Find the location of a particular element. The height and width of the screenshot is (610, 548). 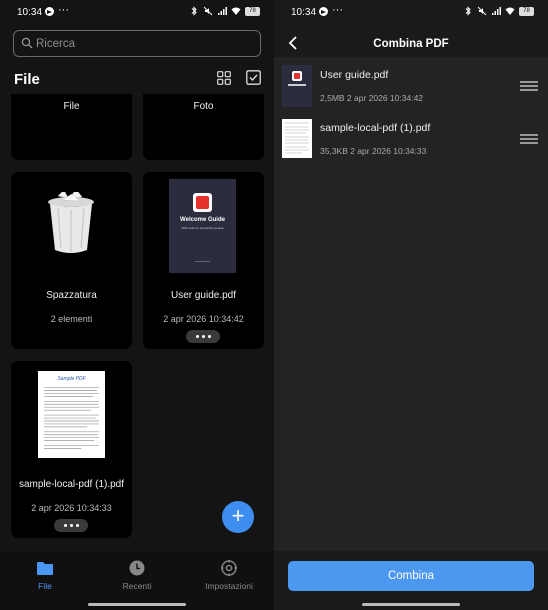

add-button: + is located at coordinates (238, 517).